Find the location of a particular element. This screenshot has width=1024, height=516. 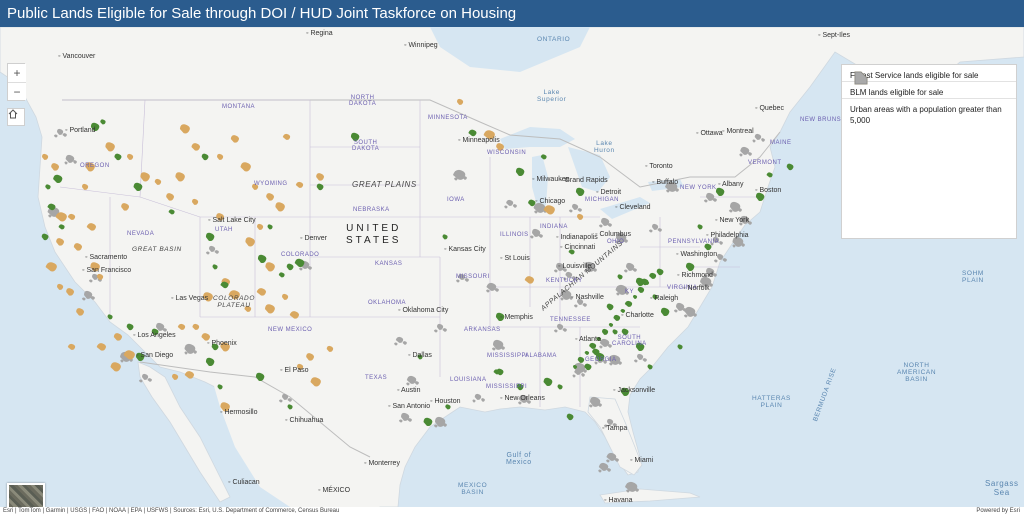

legend-label: BLM lands eligible for sale is located at coordinates (897, 92).